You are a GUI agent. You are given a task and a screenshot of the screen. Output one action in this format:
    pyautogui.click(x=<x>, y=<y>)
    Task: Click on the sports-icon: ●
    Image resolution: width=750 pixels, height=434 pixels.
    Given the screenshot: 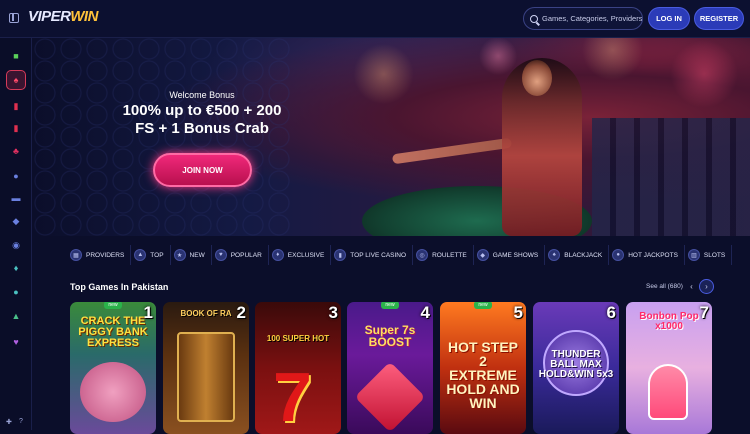 What is the action you would take?
    pyautogui.click(x=16, y=176)
    